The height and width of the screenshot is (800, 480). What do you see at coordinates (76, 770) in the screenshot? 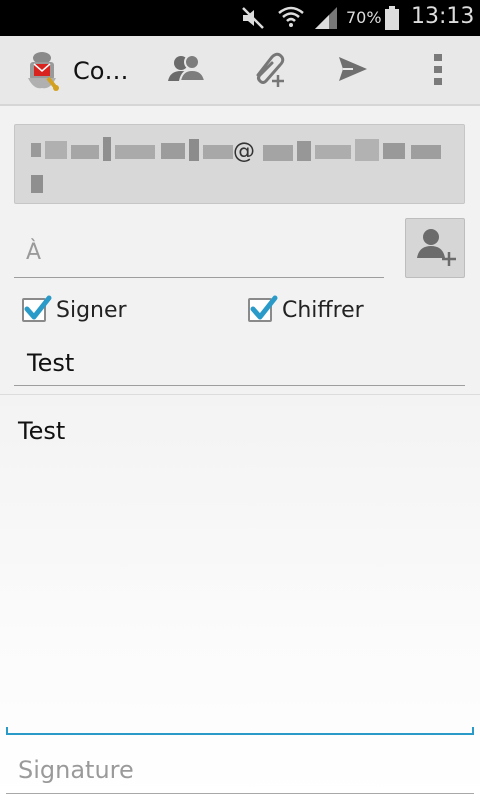
I see `signature-placeholder: Signature` at bounding box center [76, 770].